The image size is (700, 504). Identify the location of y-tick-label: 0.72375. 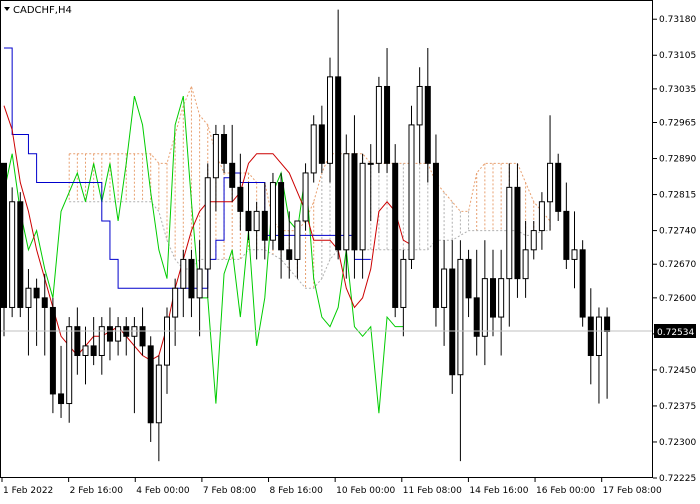
(677, 407).